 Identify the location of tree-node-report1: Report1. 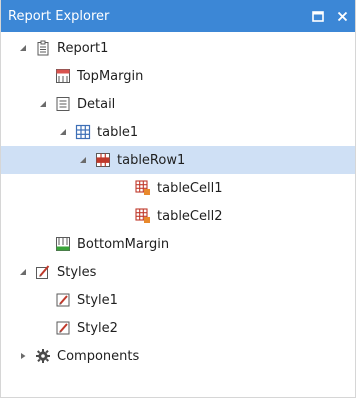
(178, 48).